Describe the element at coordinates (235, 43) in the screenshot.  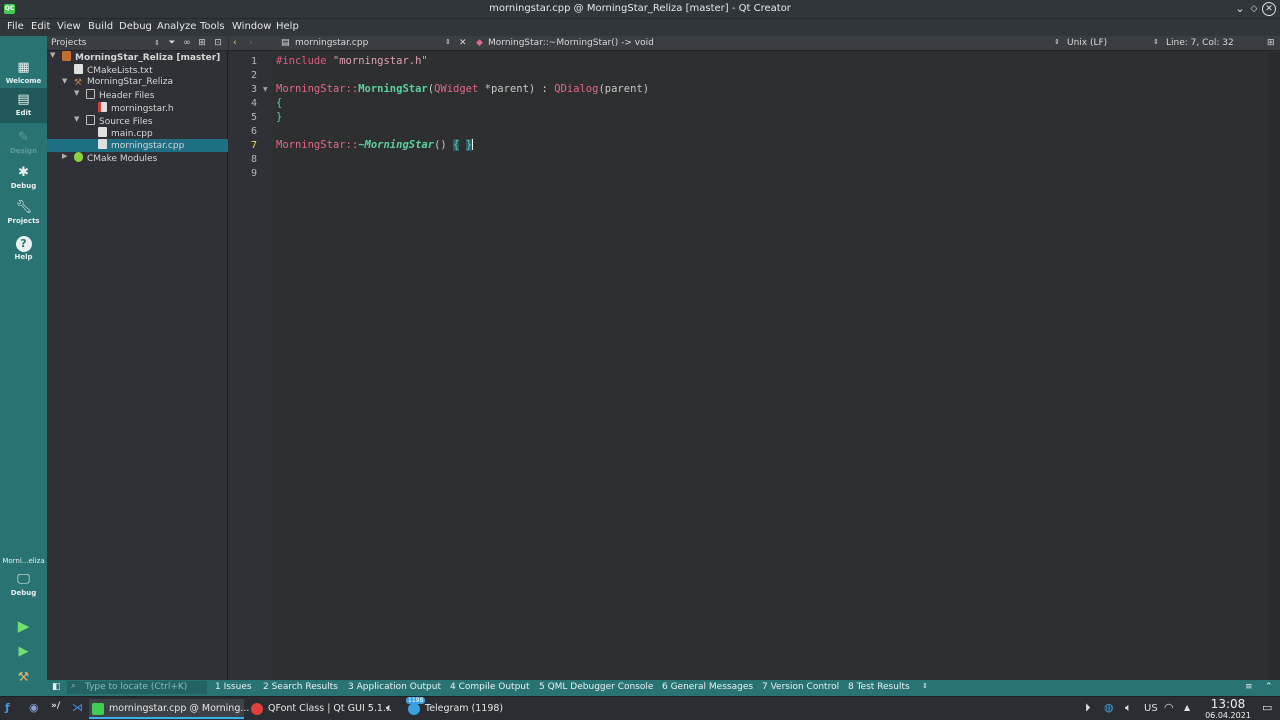
I see `back-arrow-icon: ‹` at that location.